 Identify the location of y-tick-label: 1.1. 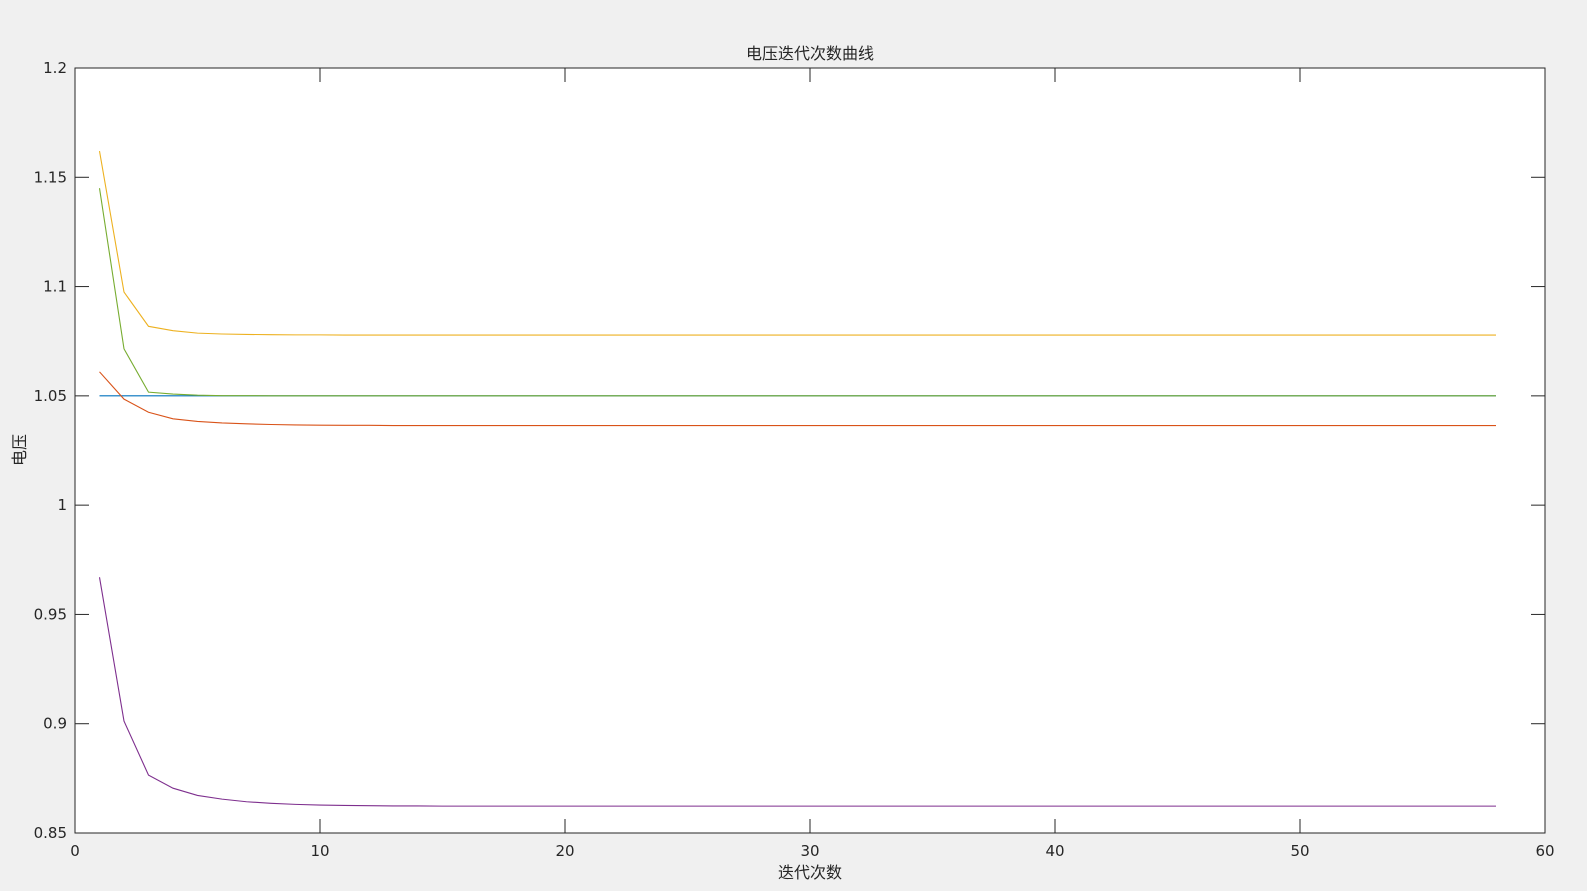
(55, 287).